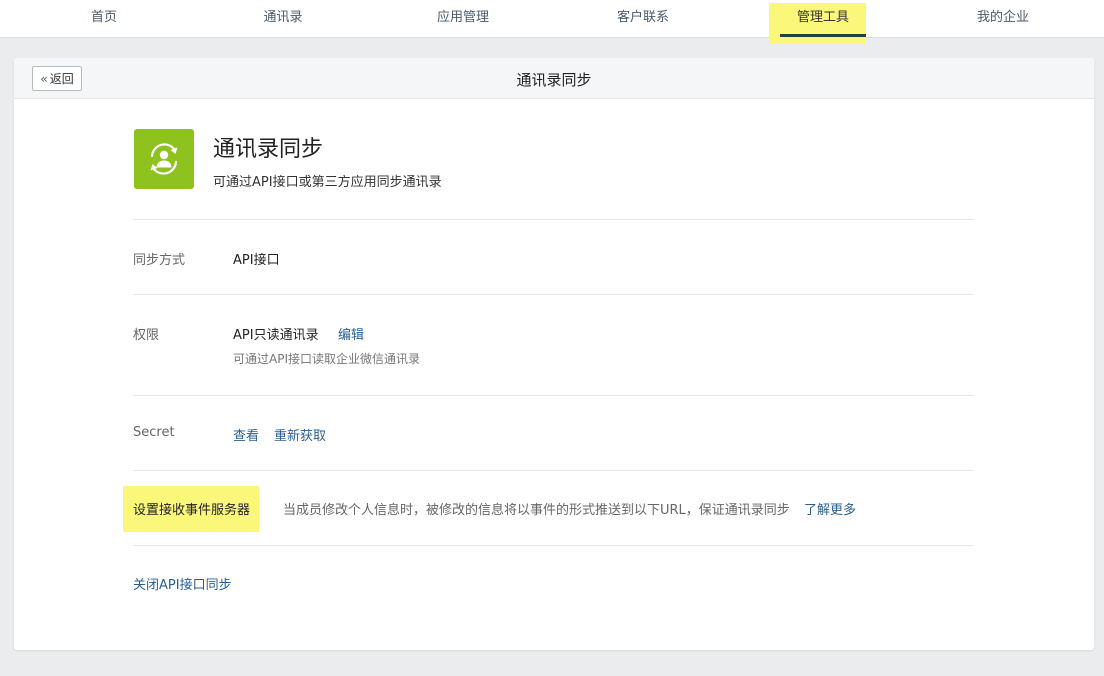 The height and width of the screenshot is (676, 1104). I want to click on app-description: 可通过API接口或第三方应用同步通讯录, so click(327, 182).